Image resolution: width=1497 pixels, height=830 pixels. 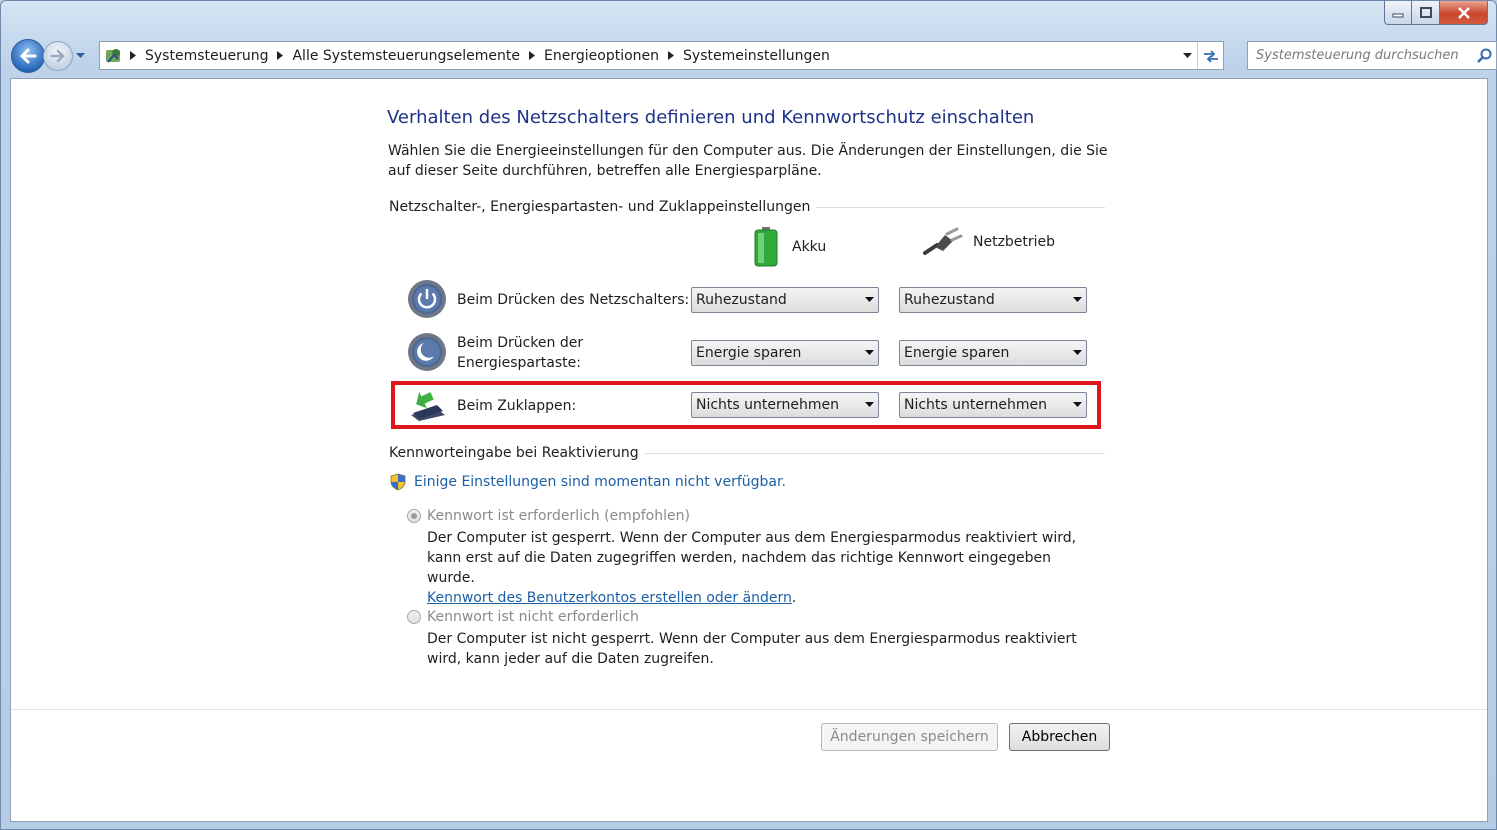 I want to click on lid-close-battery-select: Nichts unternehmen, so click(x=785, y=405).